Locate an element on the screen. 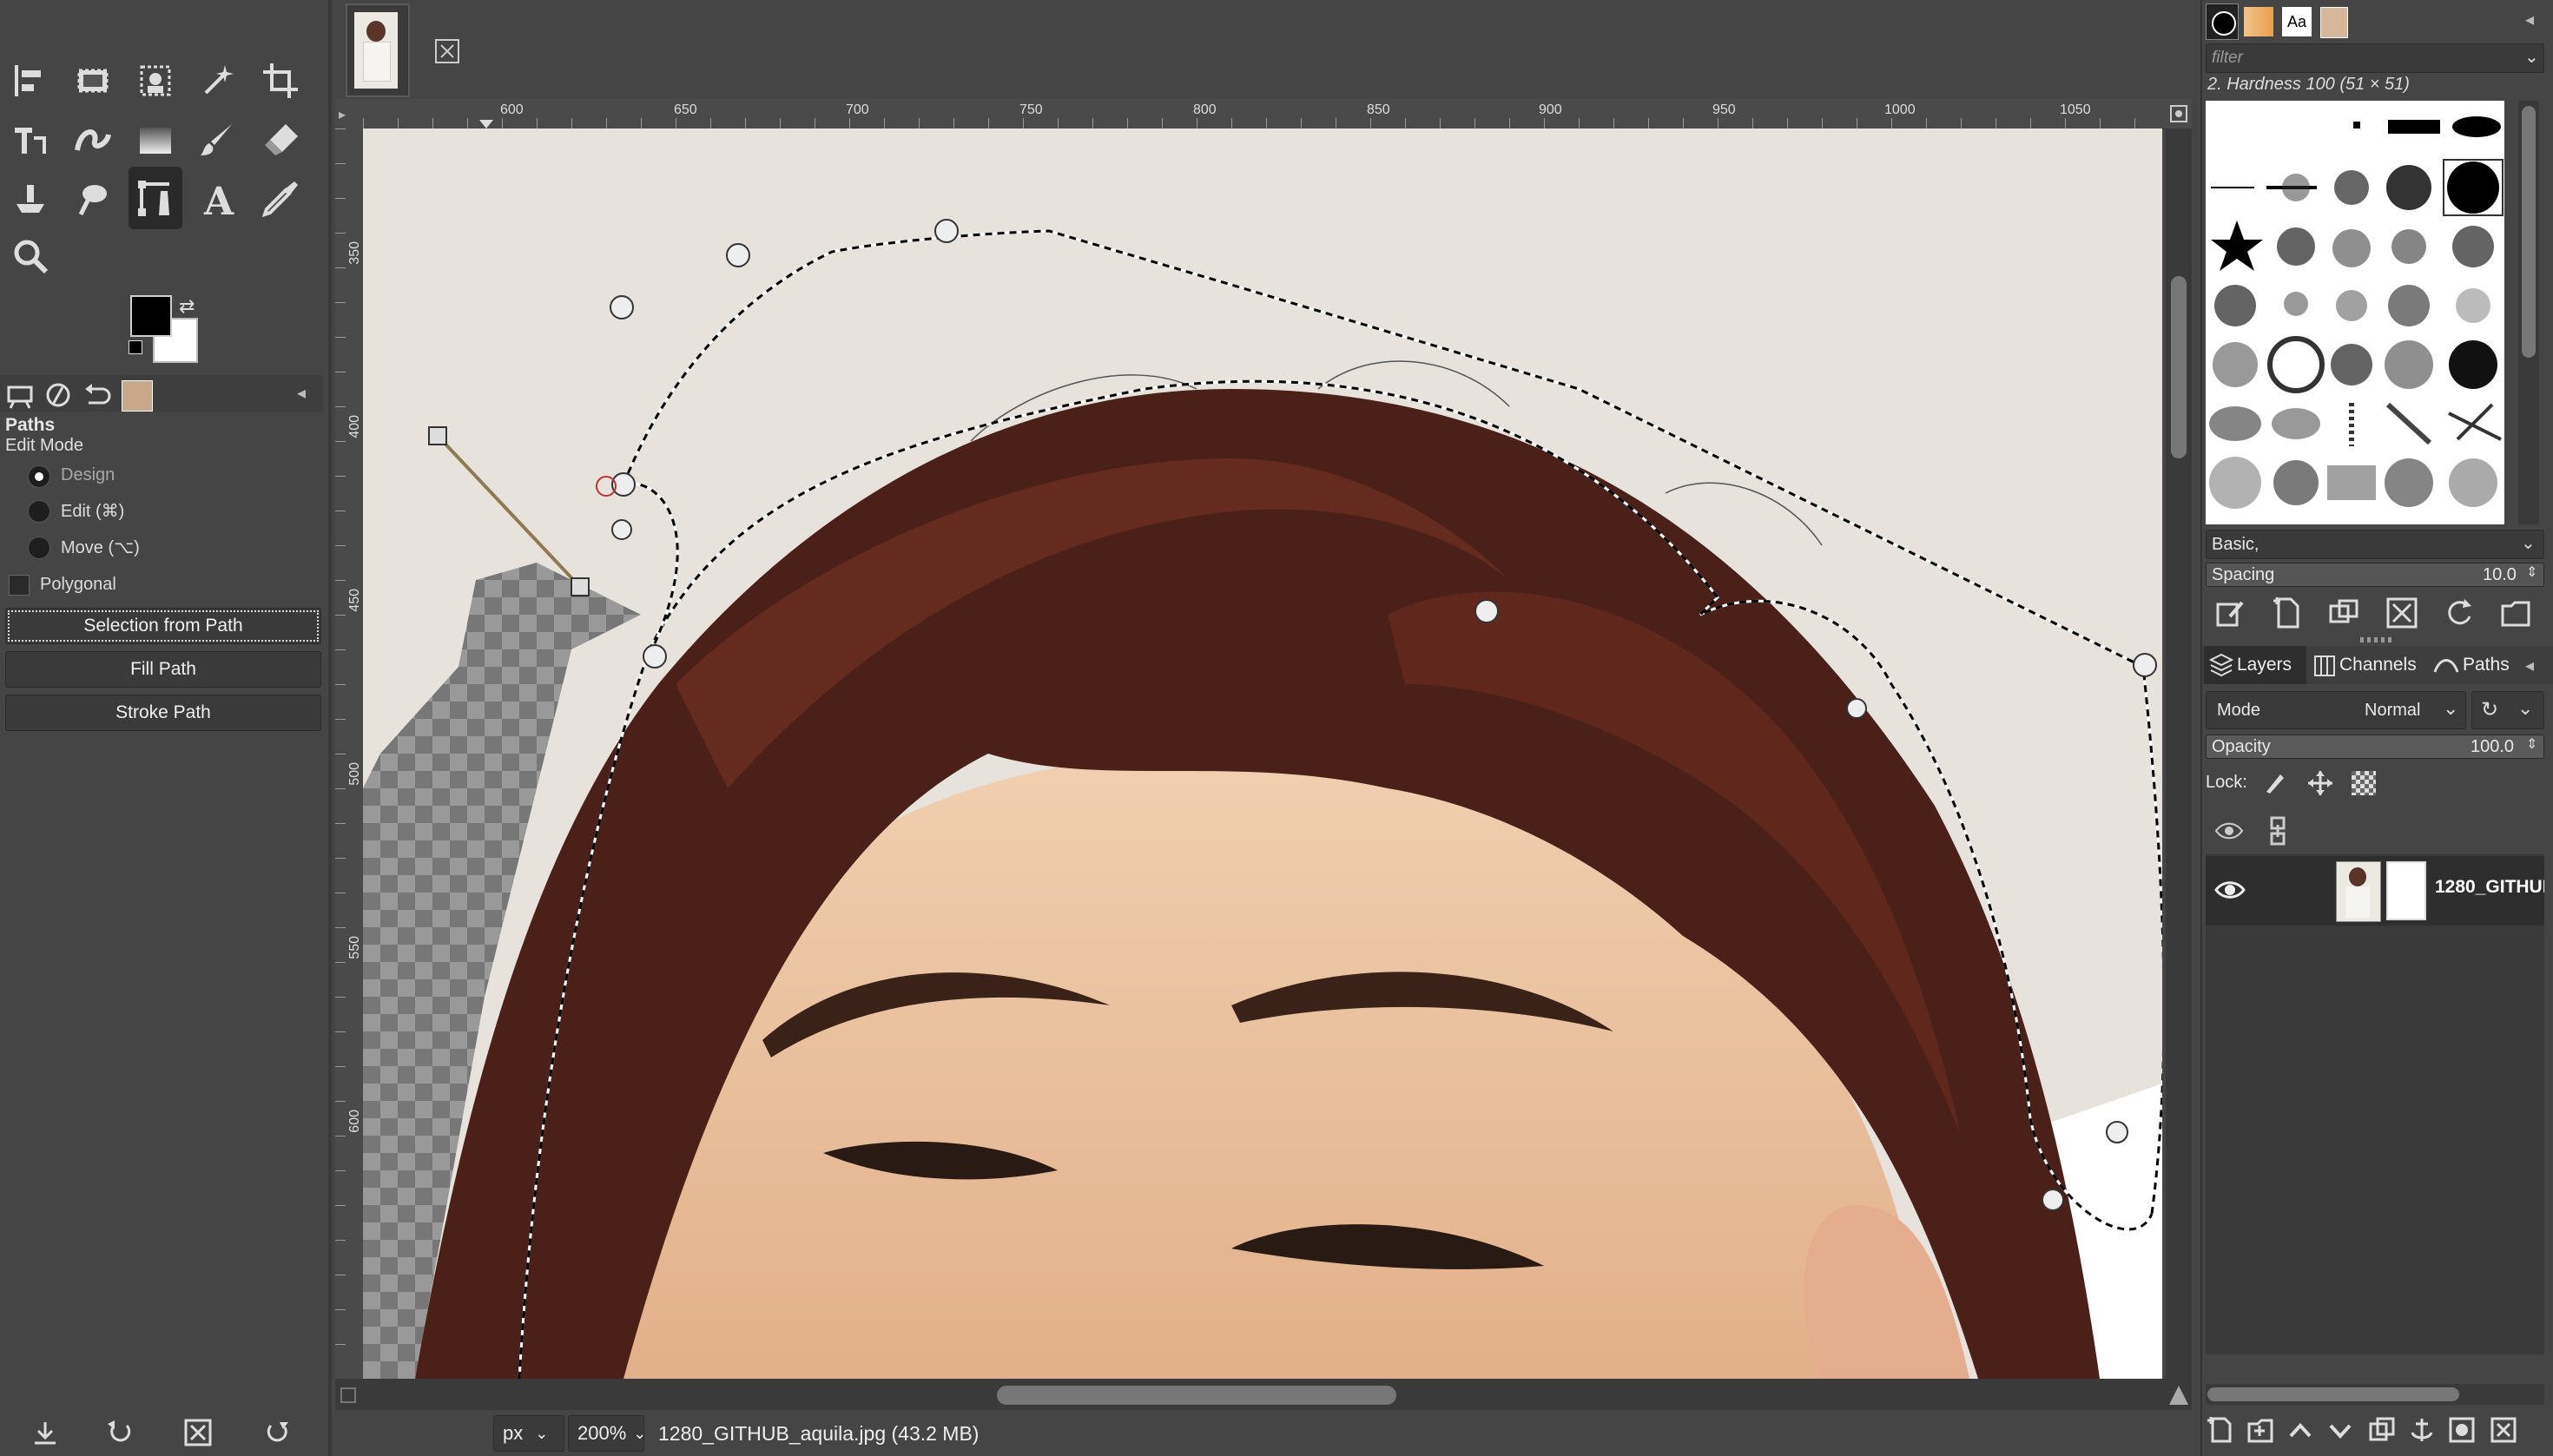 This screenshot has width=2553, height=1456. selection-from-path-button: Selection from Path is located at coordinates (163, 626).